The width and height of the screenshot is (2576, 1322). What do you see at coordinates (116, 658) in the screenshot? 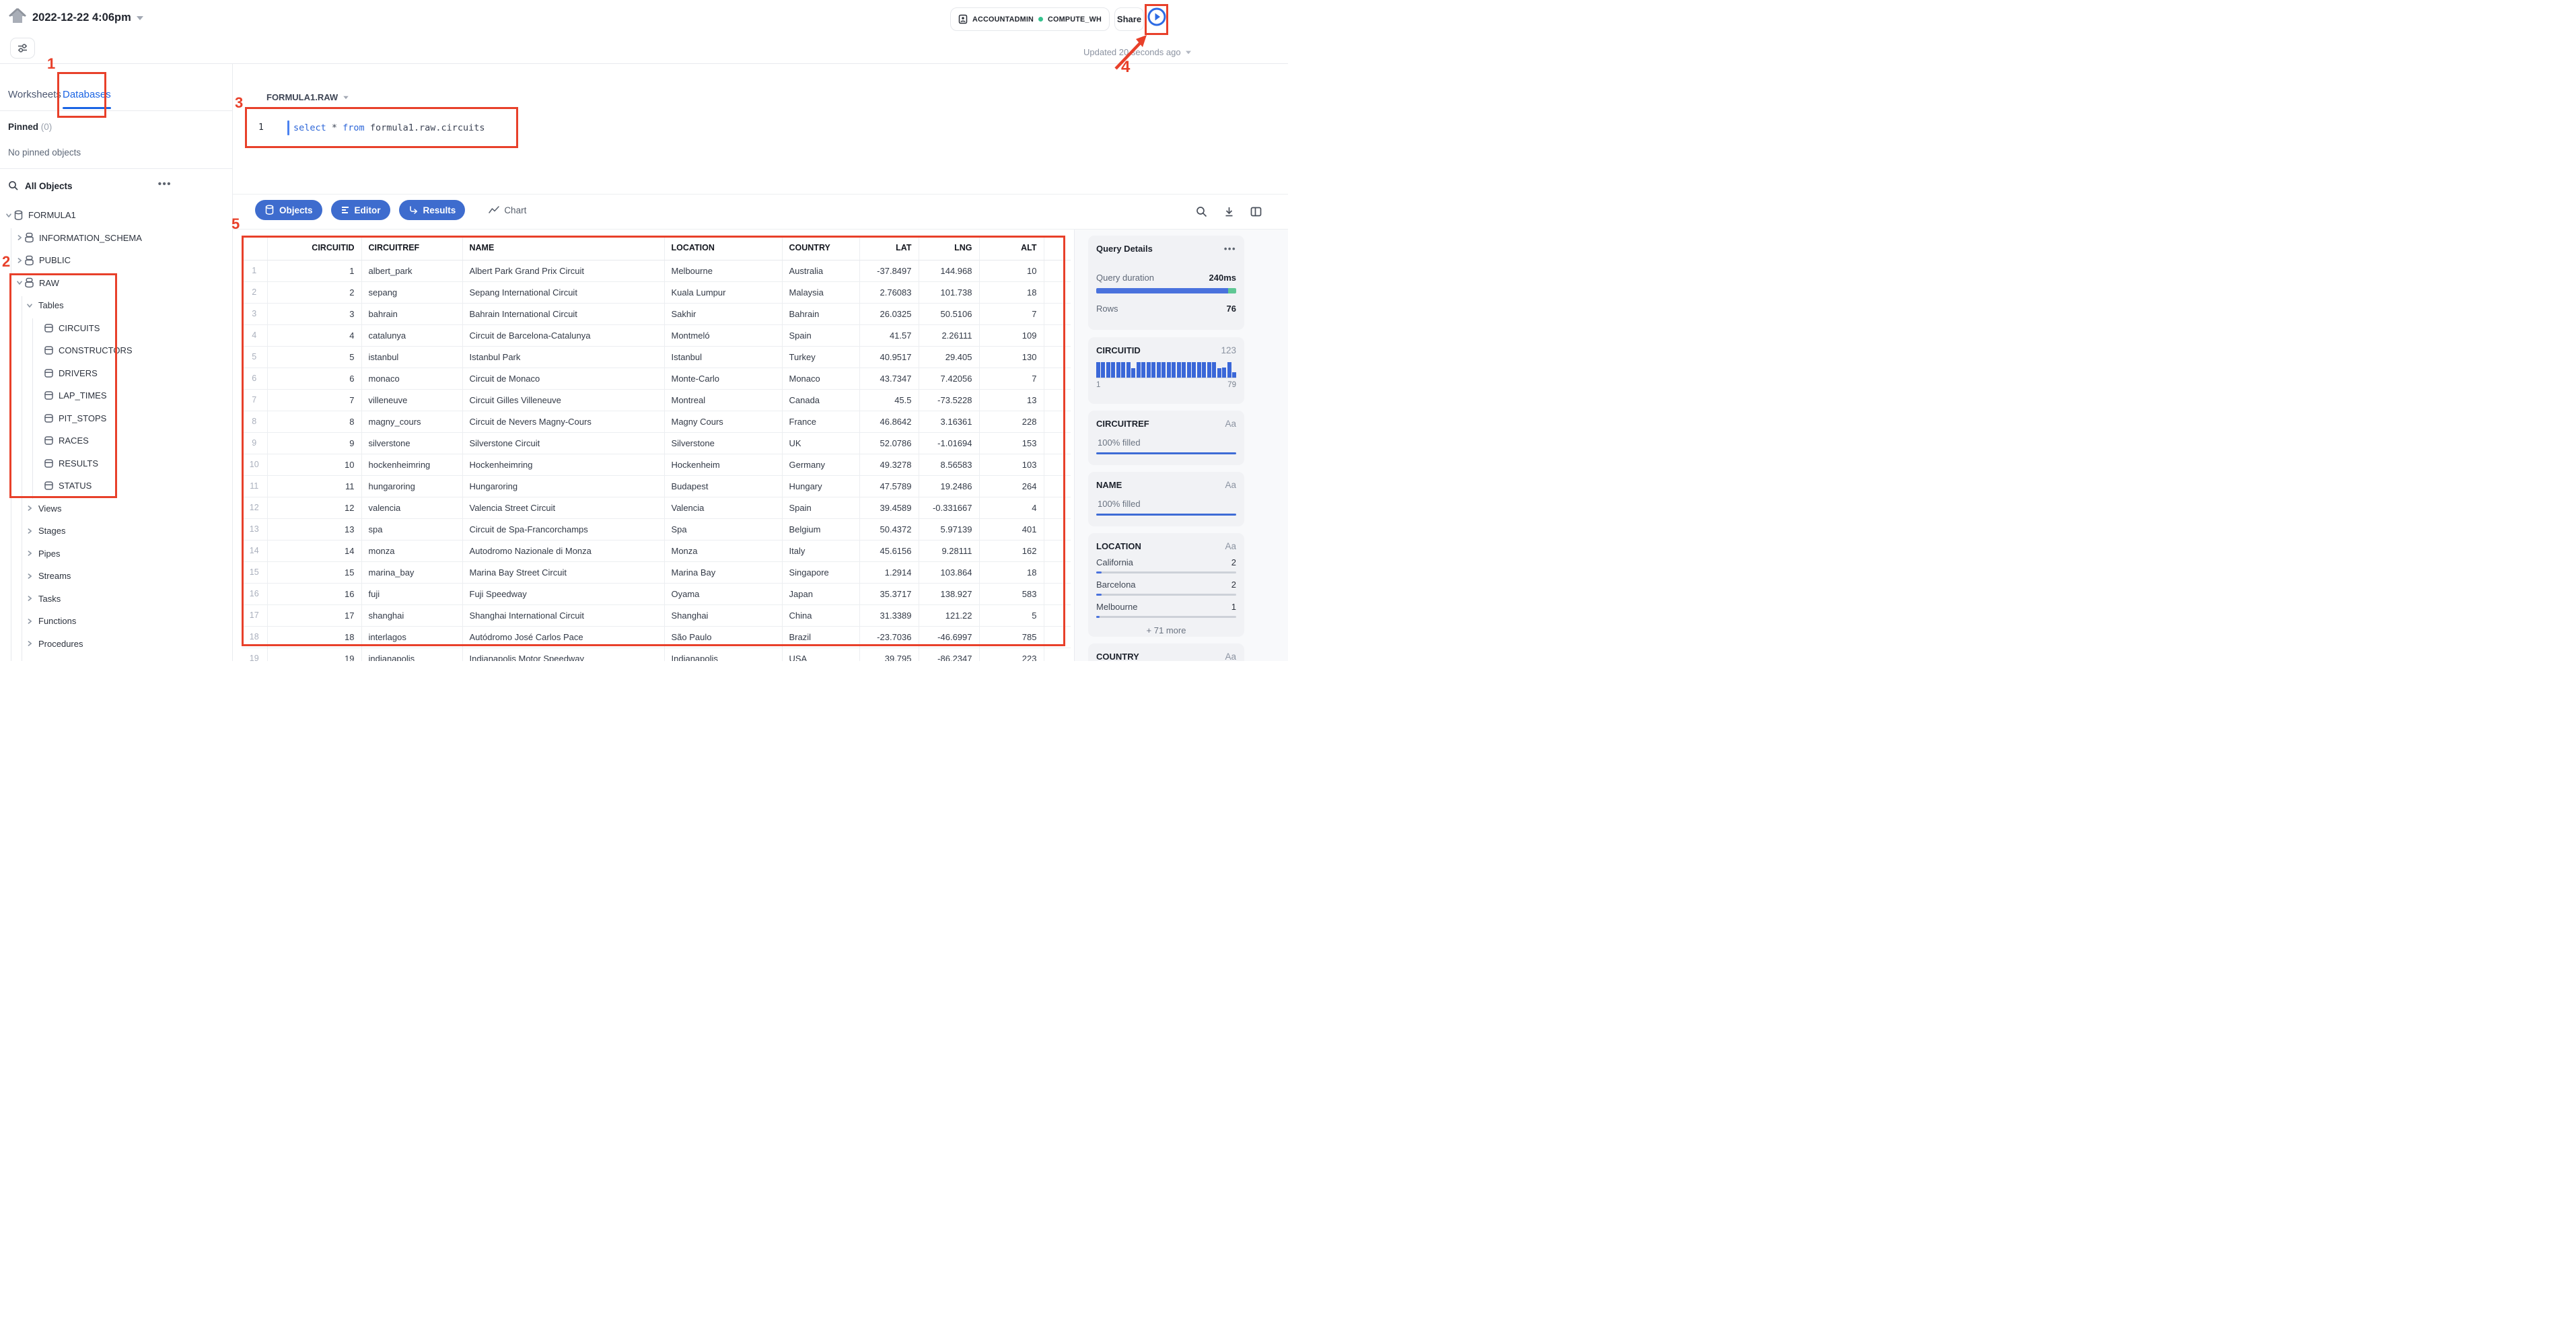
I see `tree-item-snowflake: SNOWFLAKE` at bounding box center [116, 658].